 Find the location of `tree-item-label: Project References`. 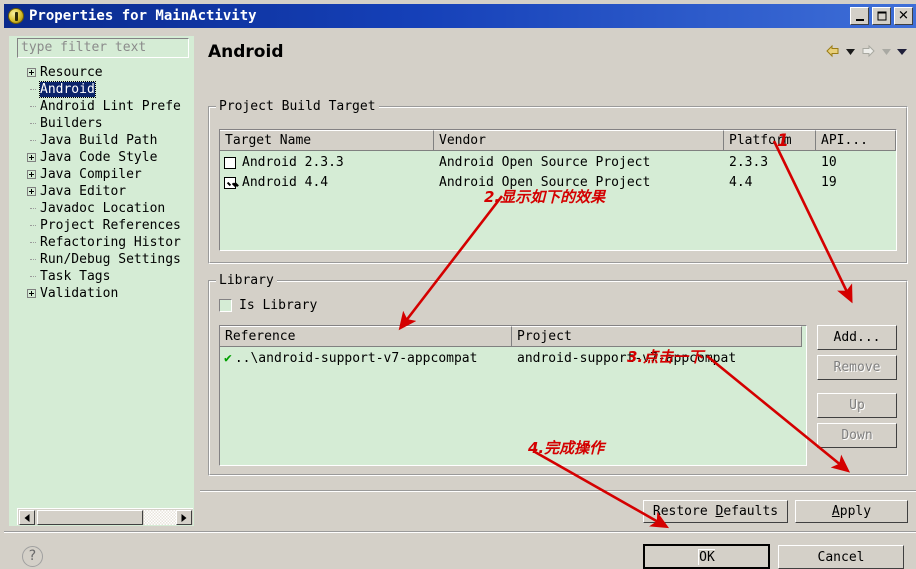

tree-item-label: Project References is located at coordinates (110, 225).